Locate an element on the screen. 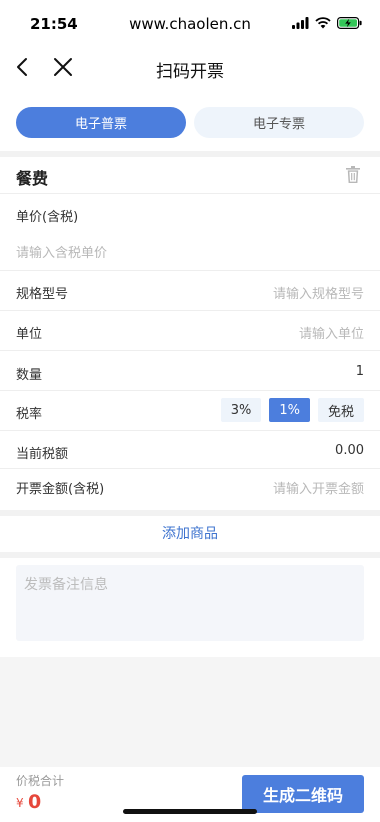  quantity-label: 数量 is located at coordinates (29, 375).